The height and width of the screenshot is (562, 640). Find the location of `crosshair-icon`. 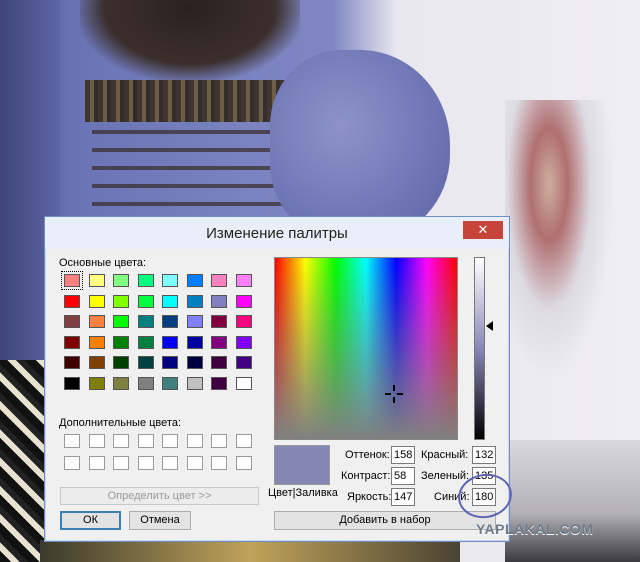

crosshair-icon is located at coordinates (394, 394).